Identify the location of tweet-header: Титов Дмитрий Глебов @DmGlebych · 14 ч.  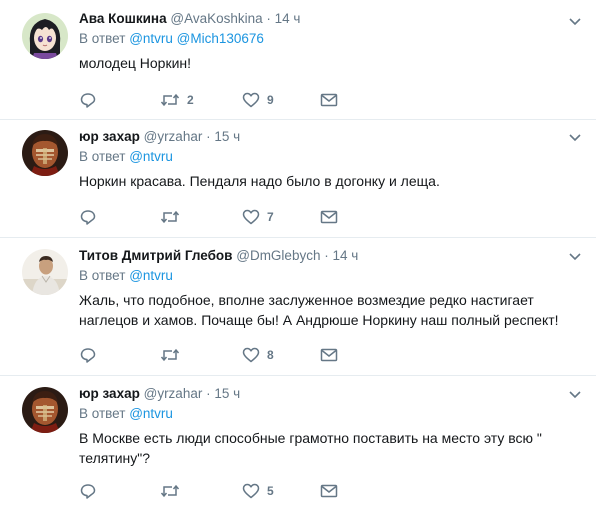
(333, 256).